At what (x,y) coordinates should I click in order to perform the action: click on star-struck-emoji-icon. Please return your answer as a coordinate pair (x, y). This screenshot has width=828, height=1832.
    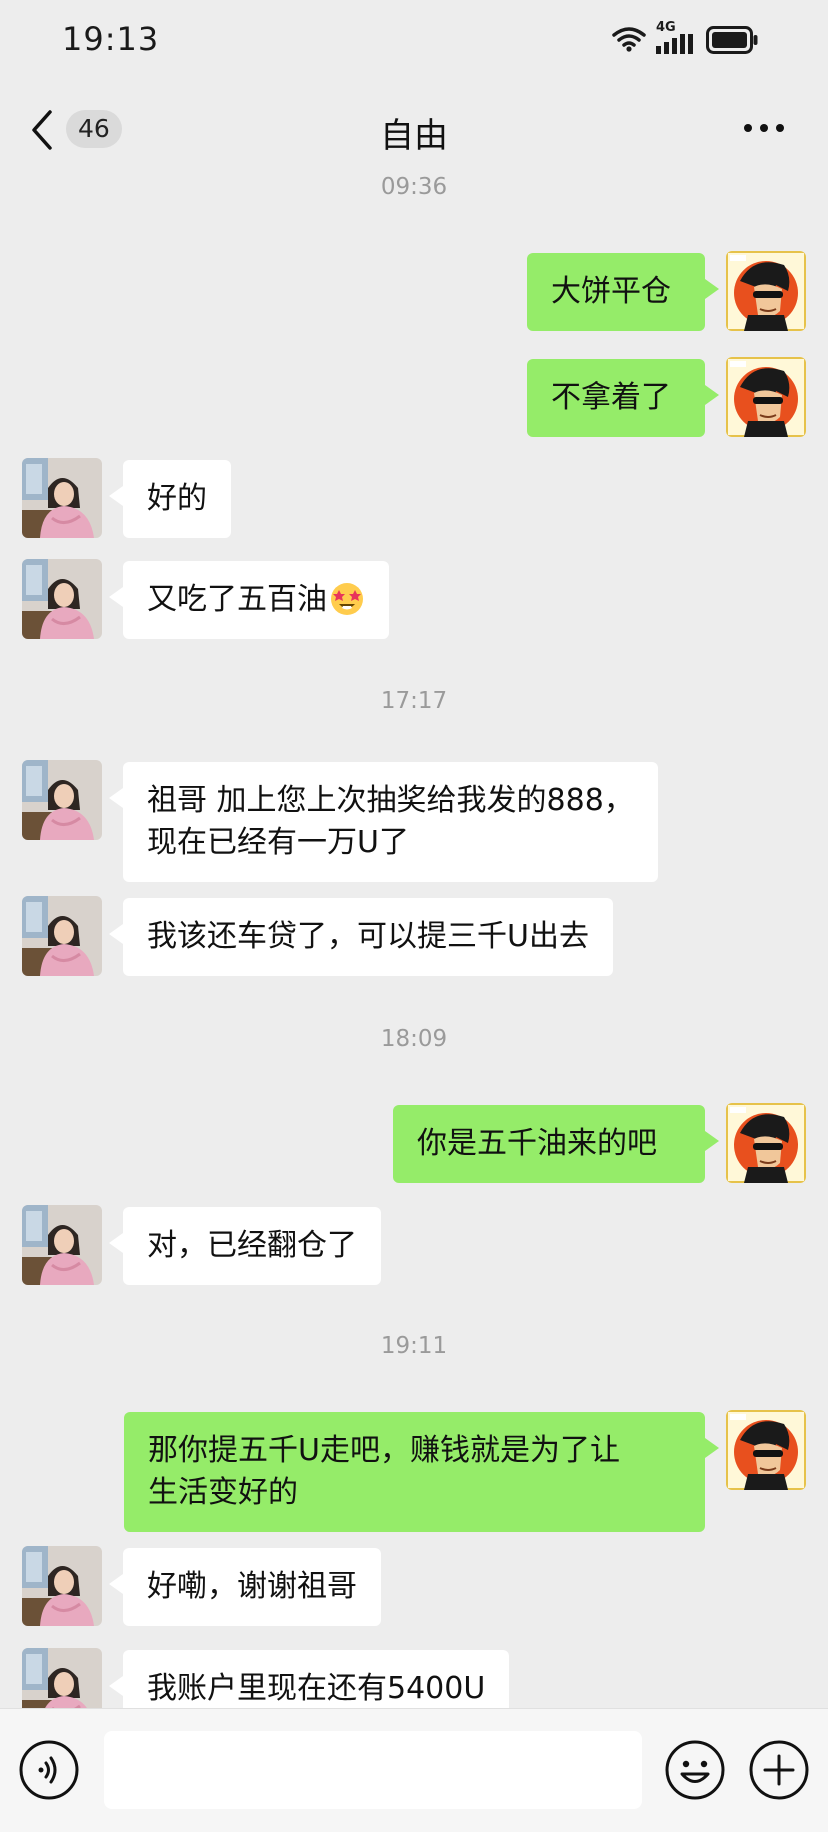
    Looking at the image, I should click on (347, 599).